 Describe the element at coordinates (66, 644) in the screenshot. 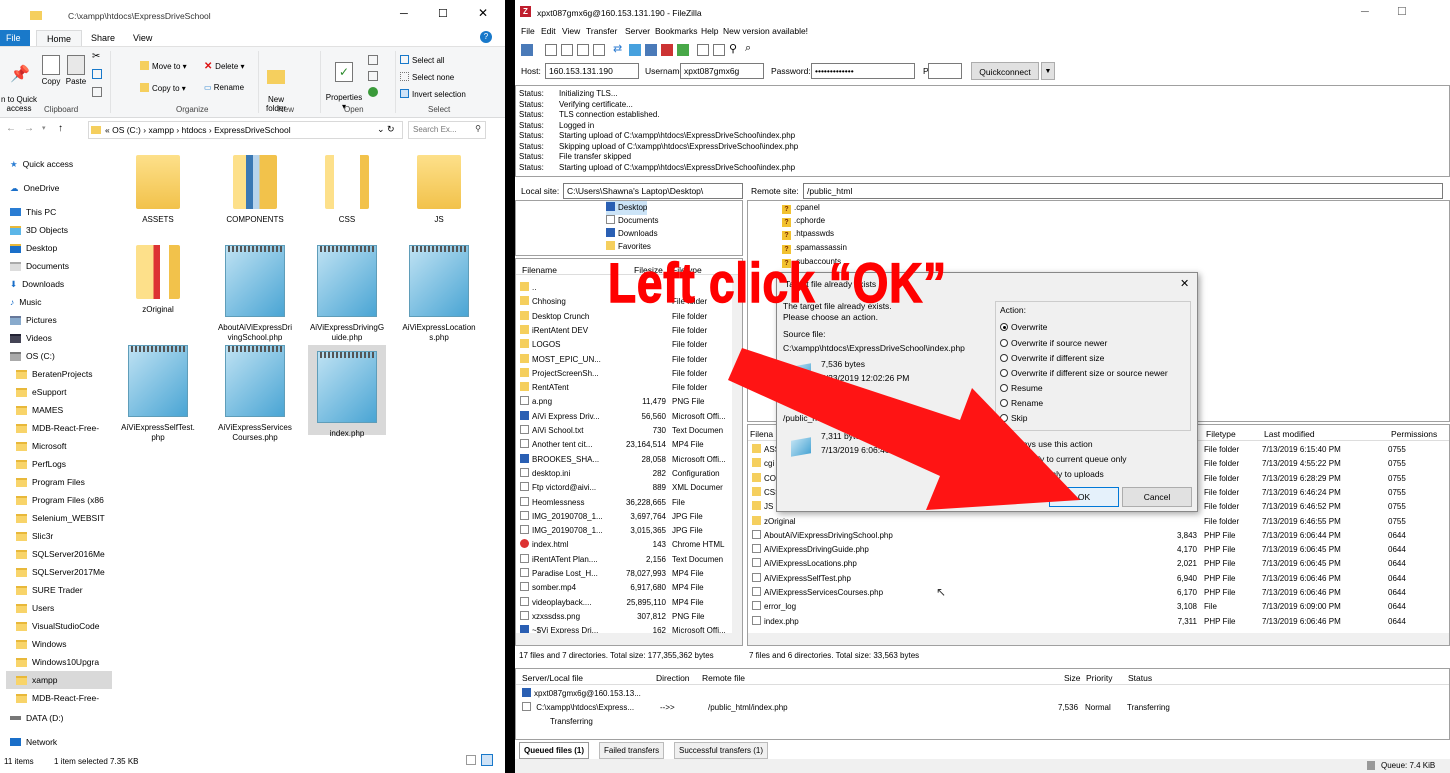

I see `nav-windows: Windows` at that location.